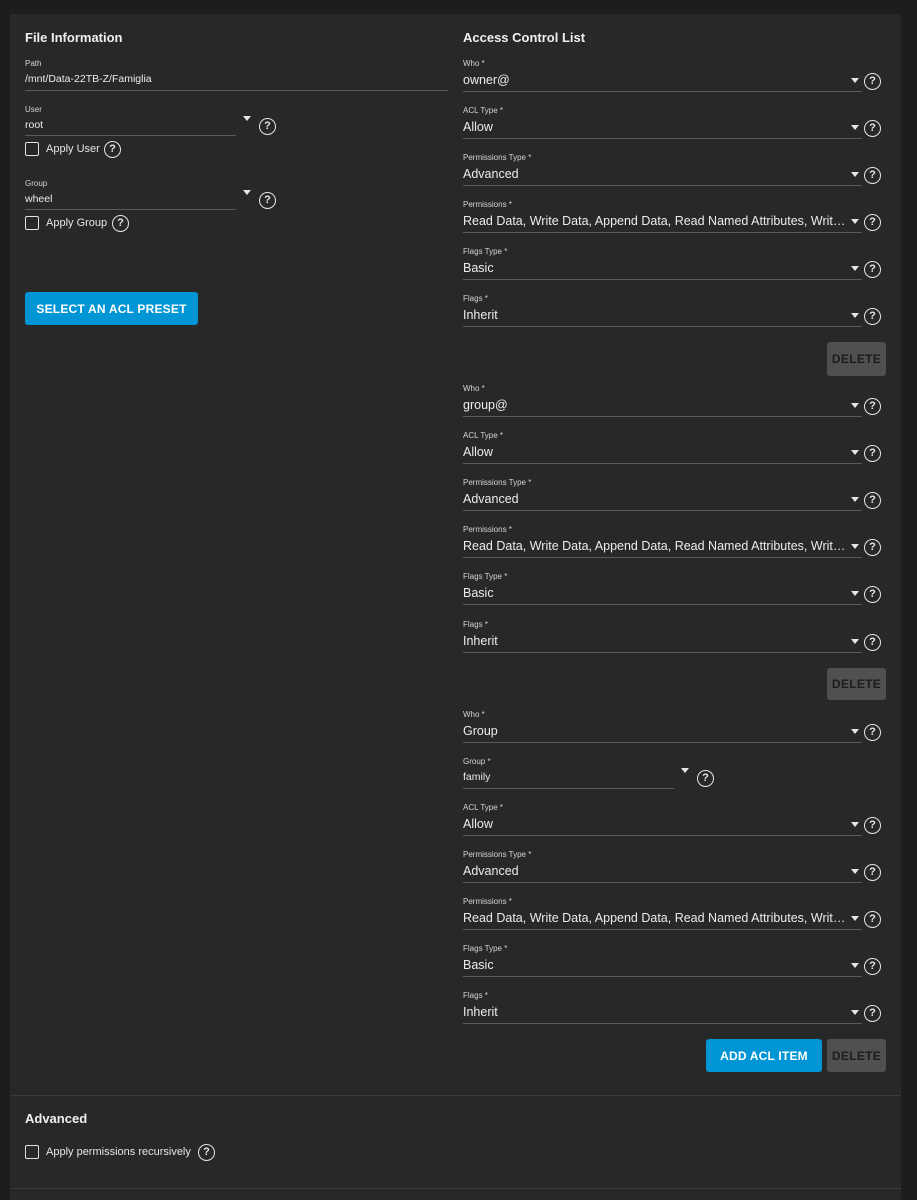 This screenshot has height=1200, width=917. What do you see at coordinates (74, 37) in the screenshot?
I see `file-information-title: File Information` at bounding box center [74, 37].